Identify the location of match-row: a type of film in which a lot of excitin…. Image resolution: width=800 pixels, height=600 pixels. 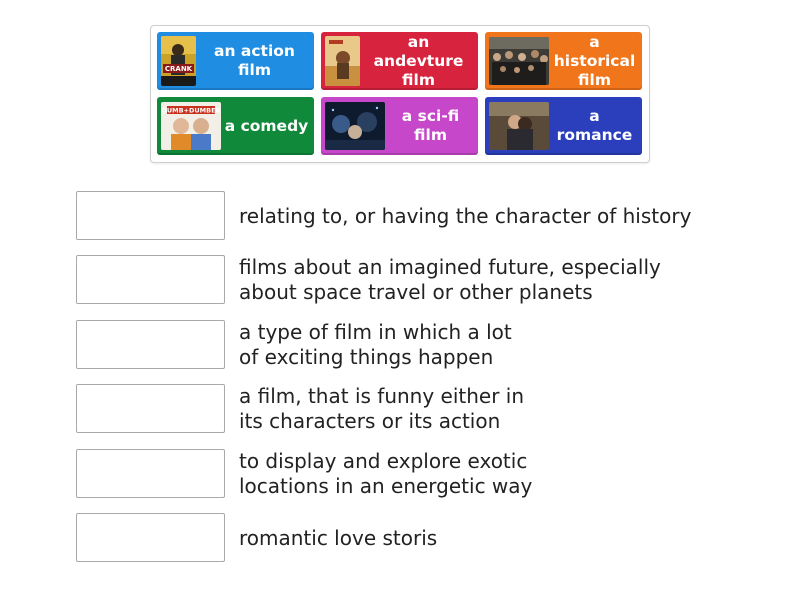
(426, 345).